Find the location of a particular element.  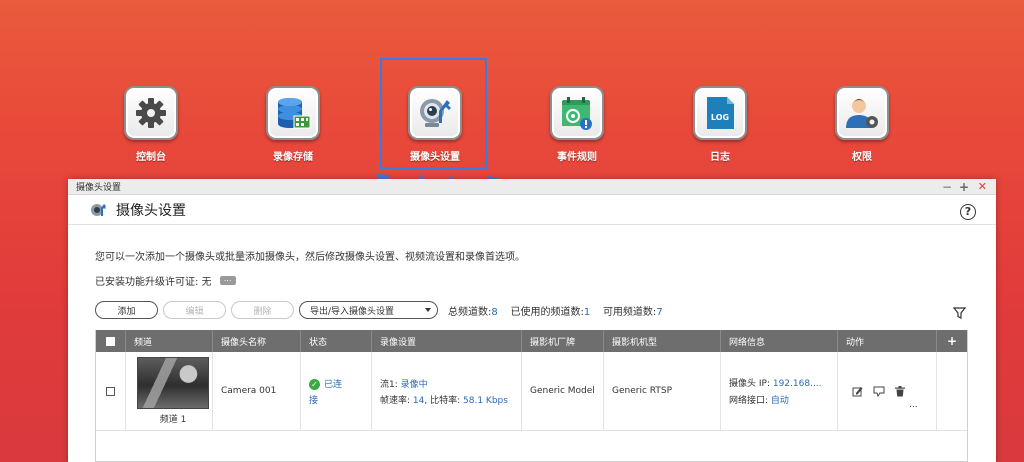

available-channels-label: 可用频道数: is located at coordinates (629, 312).